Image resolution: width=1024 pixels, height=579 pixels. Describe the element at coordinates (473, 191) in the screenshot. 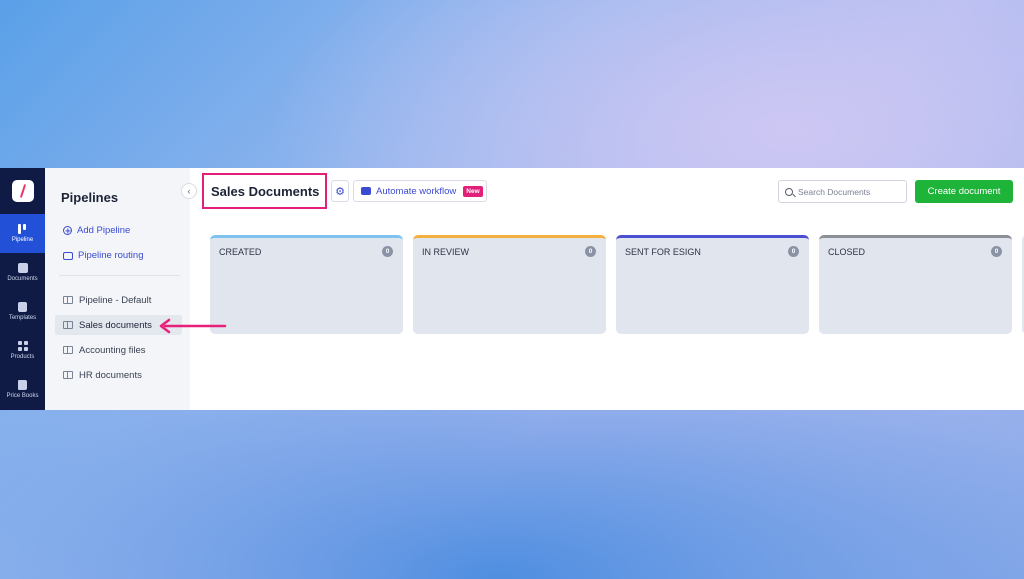

I see `new-badge: New` at that location.